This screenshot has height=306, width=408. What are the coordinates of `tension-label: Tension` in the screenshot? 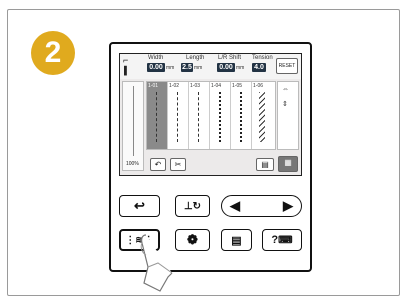 It's located at (262, 58).